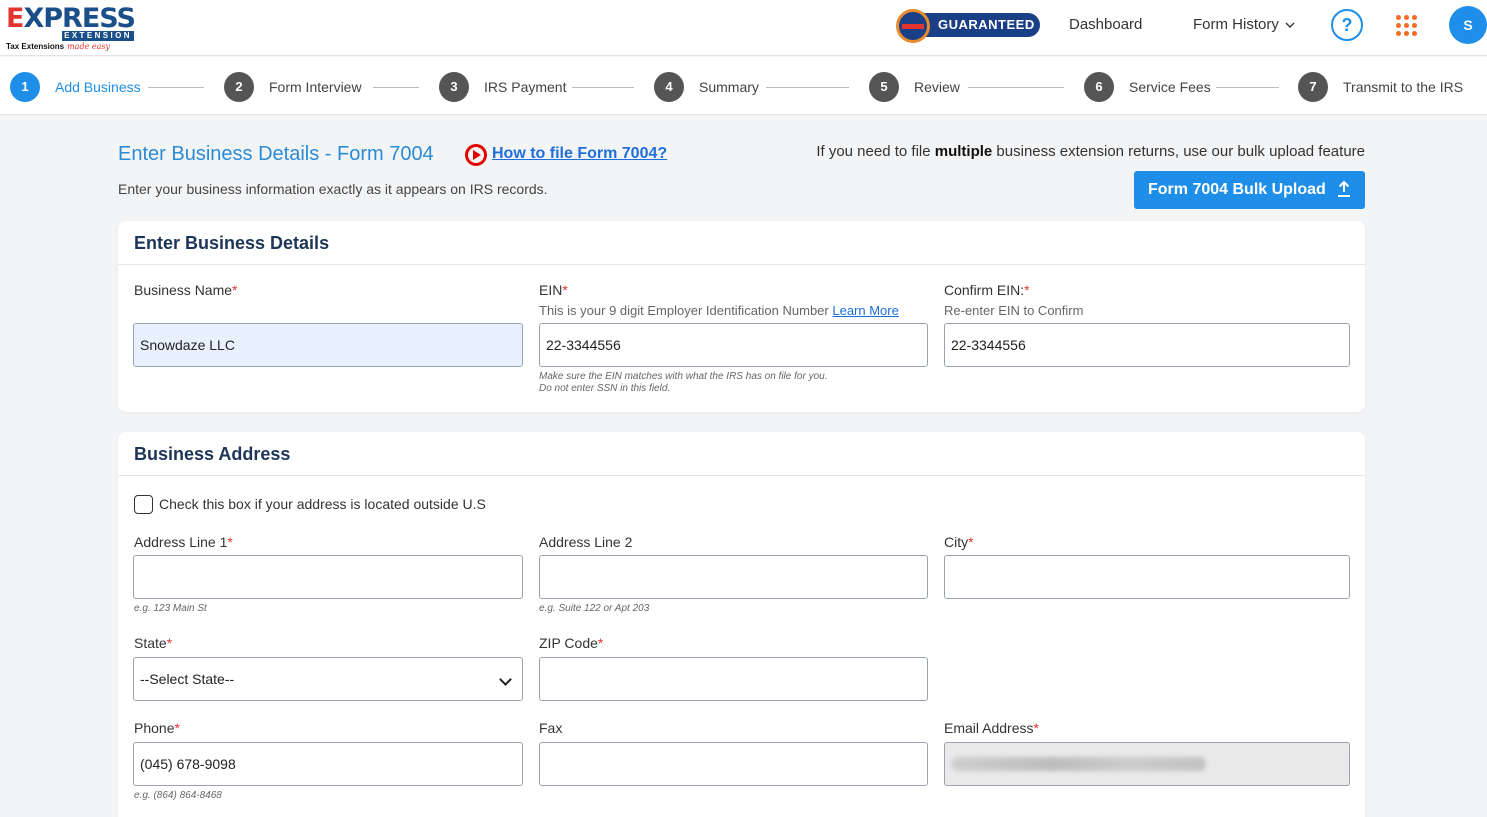 This screenshot has height=817, width=1487. Describe the element at coordinates (729, 87) in the screenshot. I see `step-label: Summary` at that location.